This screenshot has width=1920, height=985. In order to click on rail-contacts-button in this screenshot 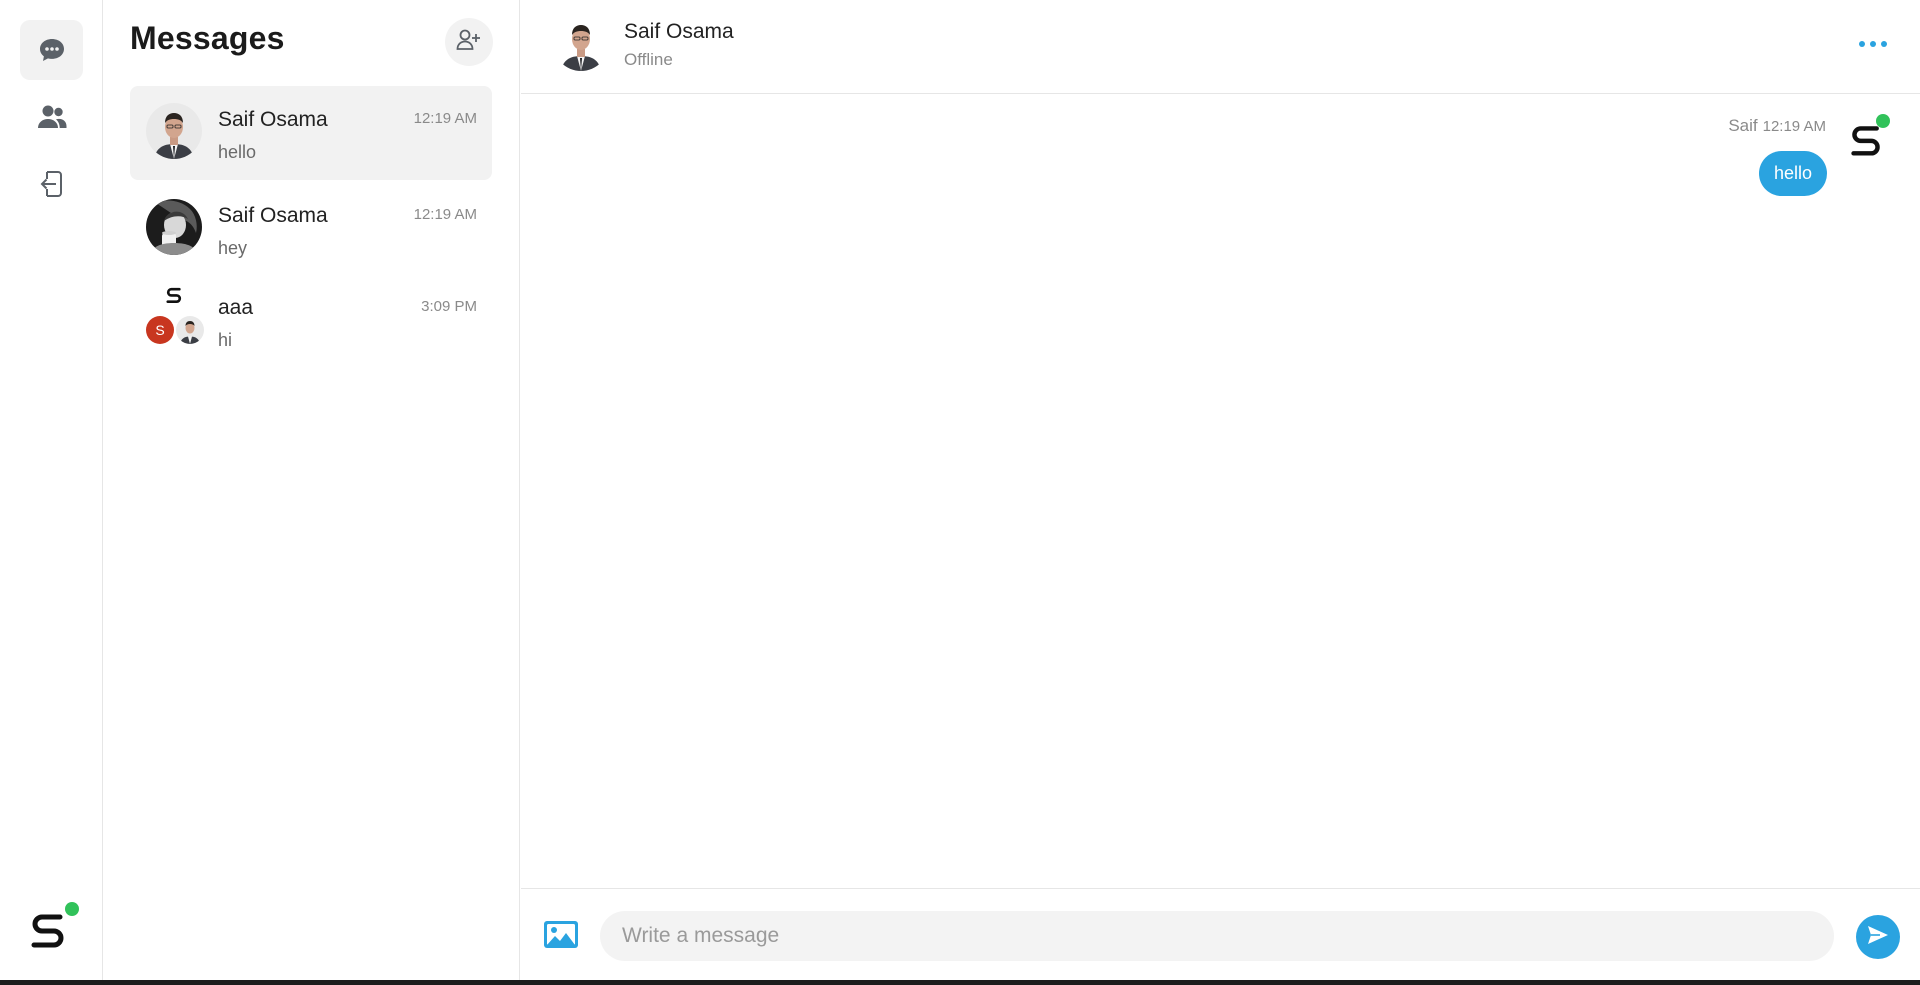, I will do `click(51, 117)`.